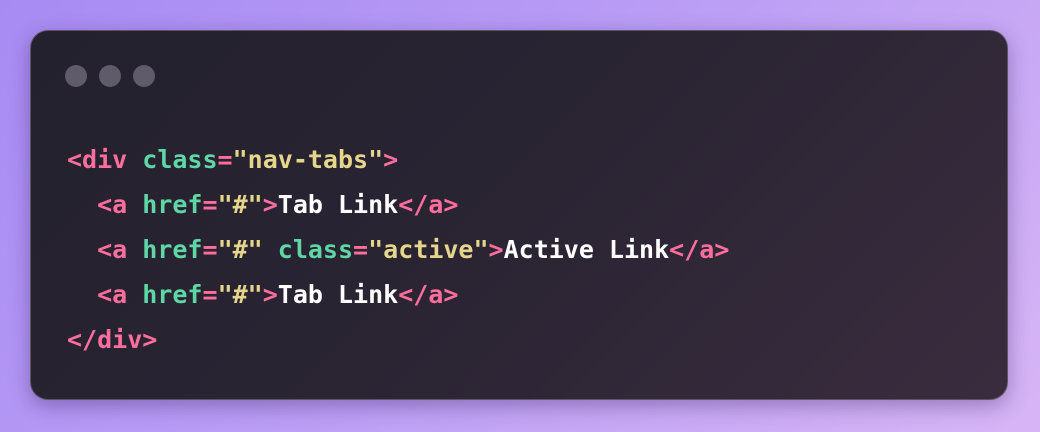  Describe the element at coordinates (308, 159) in the screenshot. I see `code-string: "nav-tabs"` at that location.